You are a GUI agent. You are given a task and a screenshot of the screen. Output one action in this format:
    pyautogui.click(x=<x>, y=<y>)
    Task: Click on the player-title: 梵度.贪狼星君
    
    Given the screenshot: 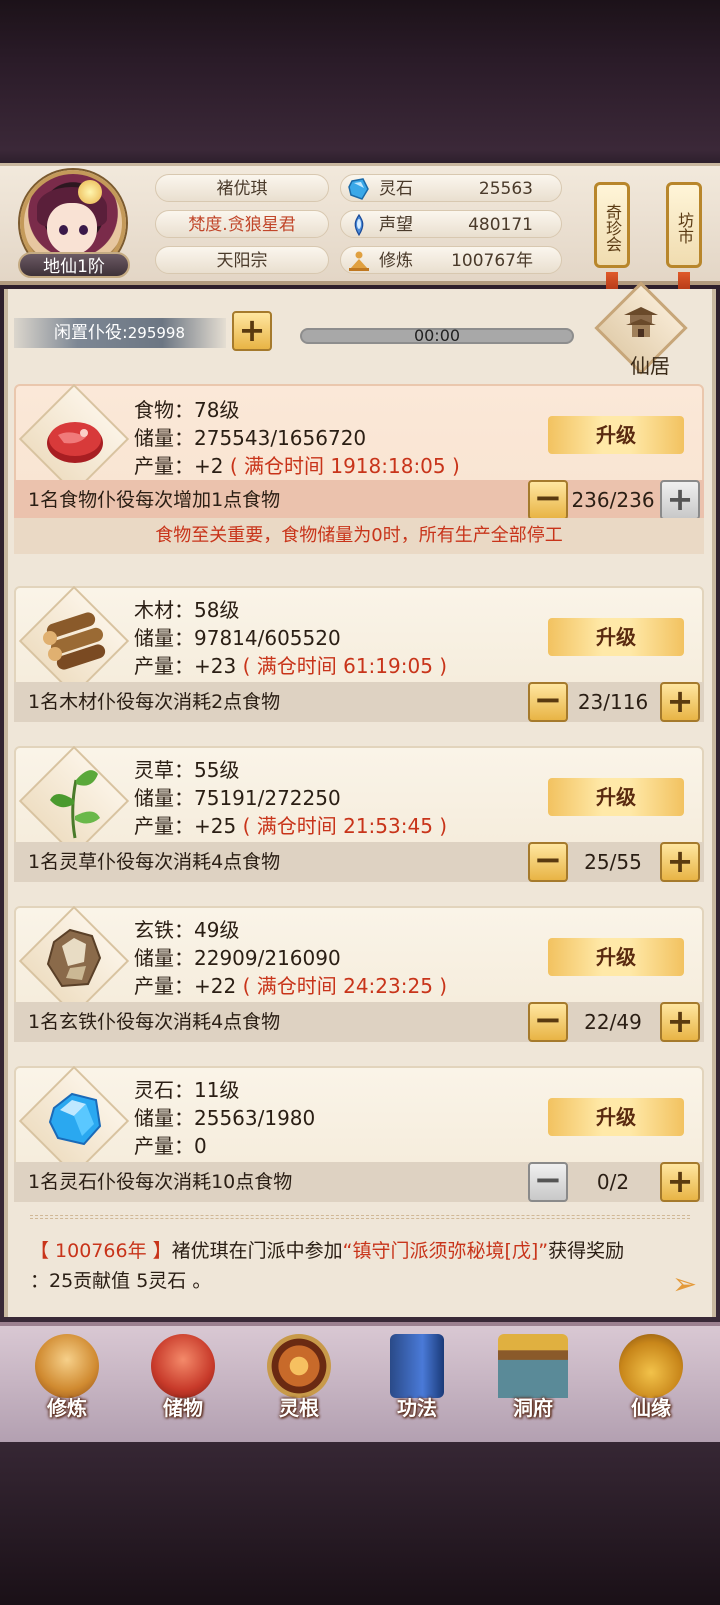 What is the action you would take?
    pyautogui.click(x=242, y=224)
    